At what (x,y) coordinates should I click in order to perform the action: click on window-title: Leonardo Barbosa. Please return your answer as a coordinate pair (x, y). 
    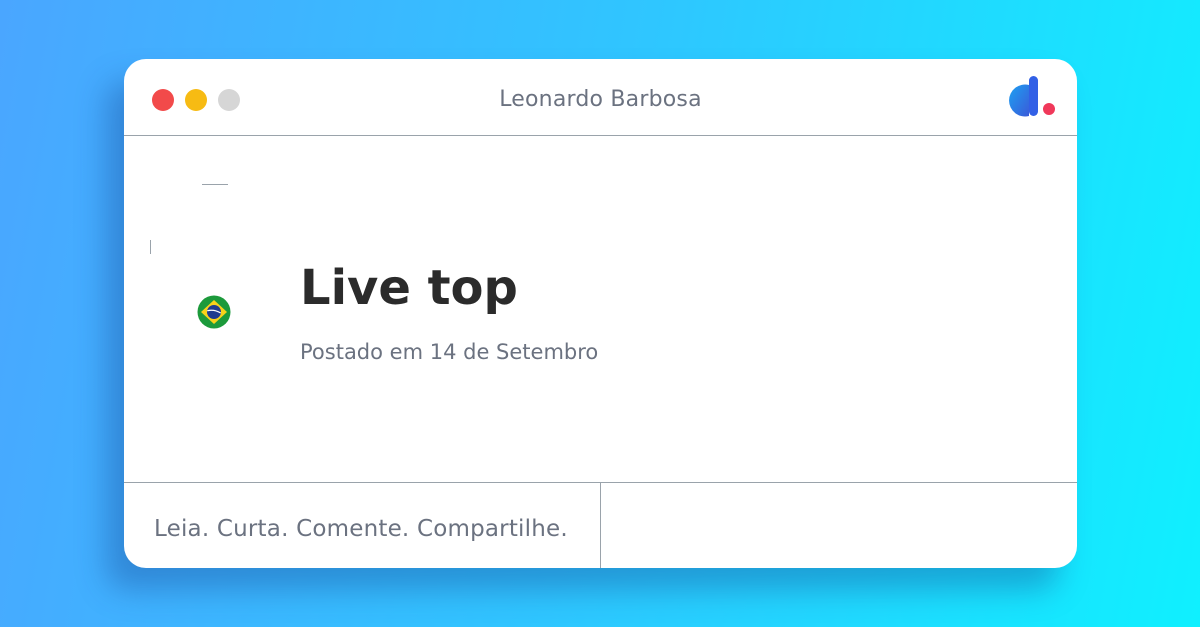
    Looking at the image, I should click on (600, 99).